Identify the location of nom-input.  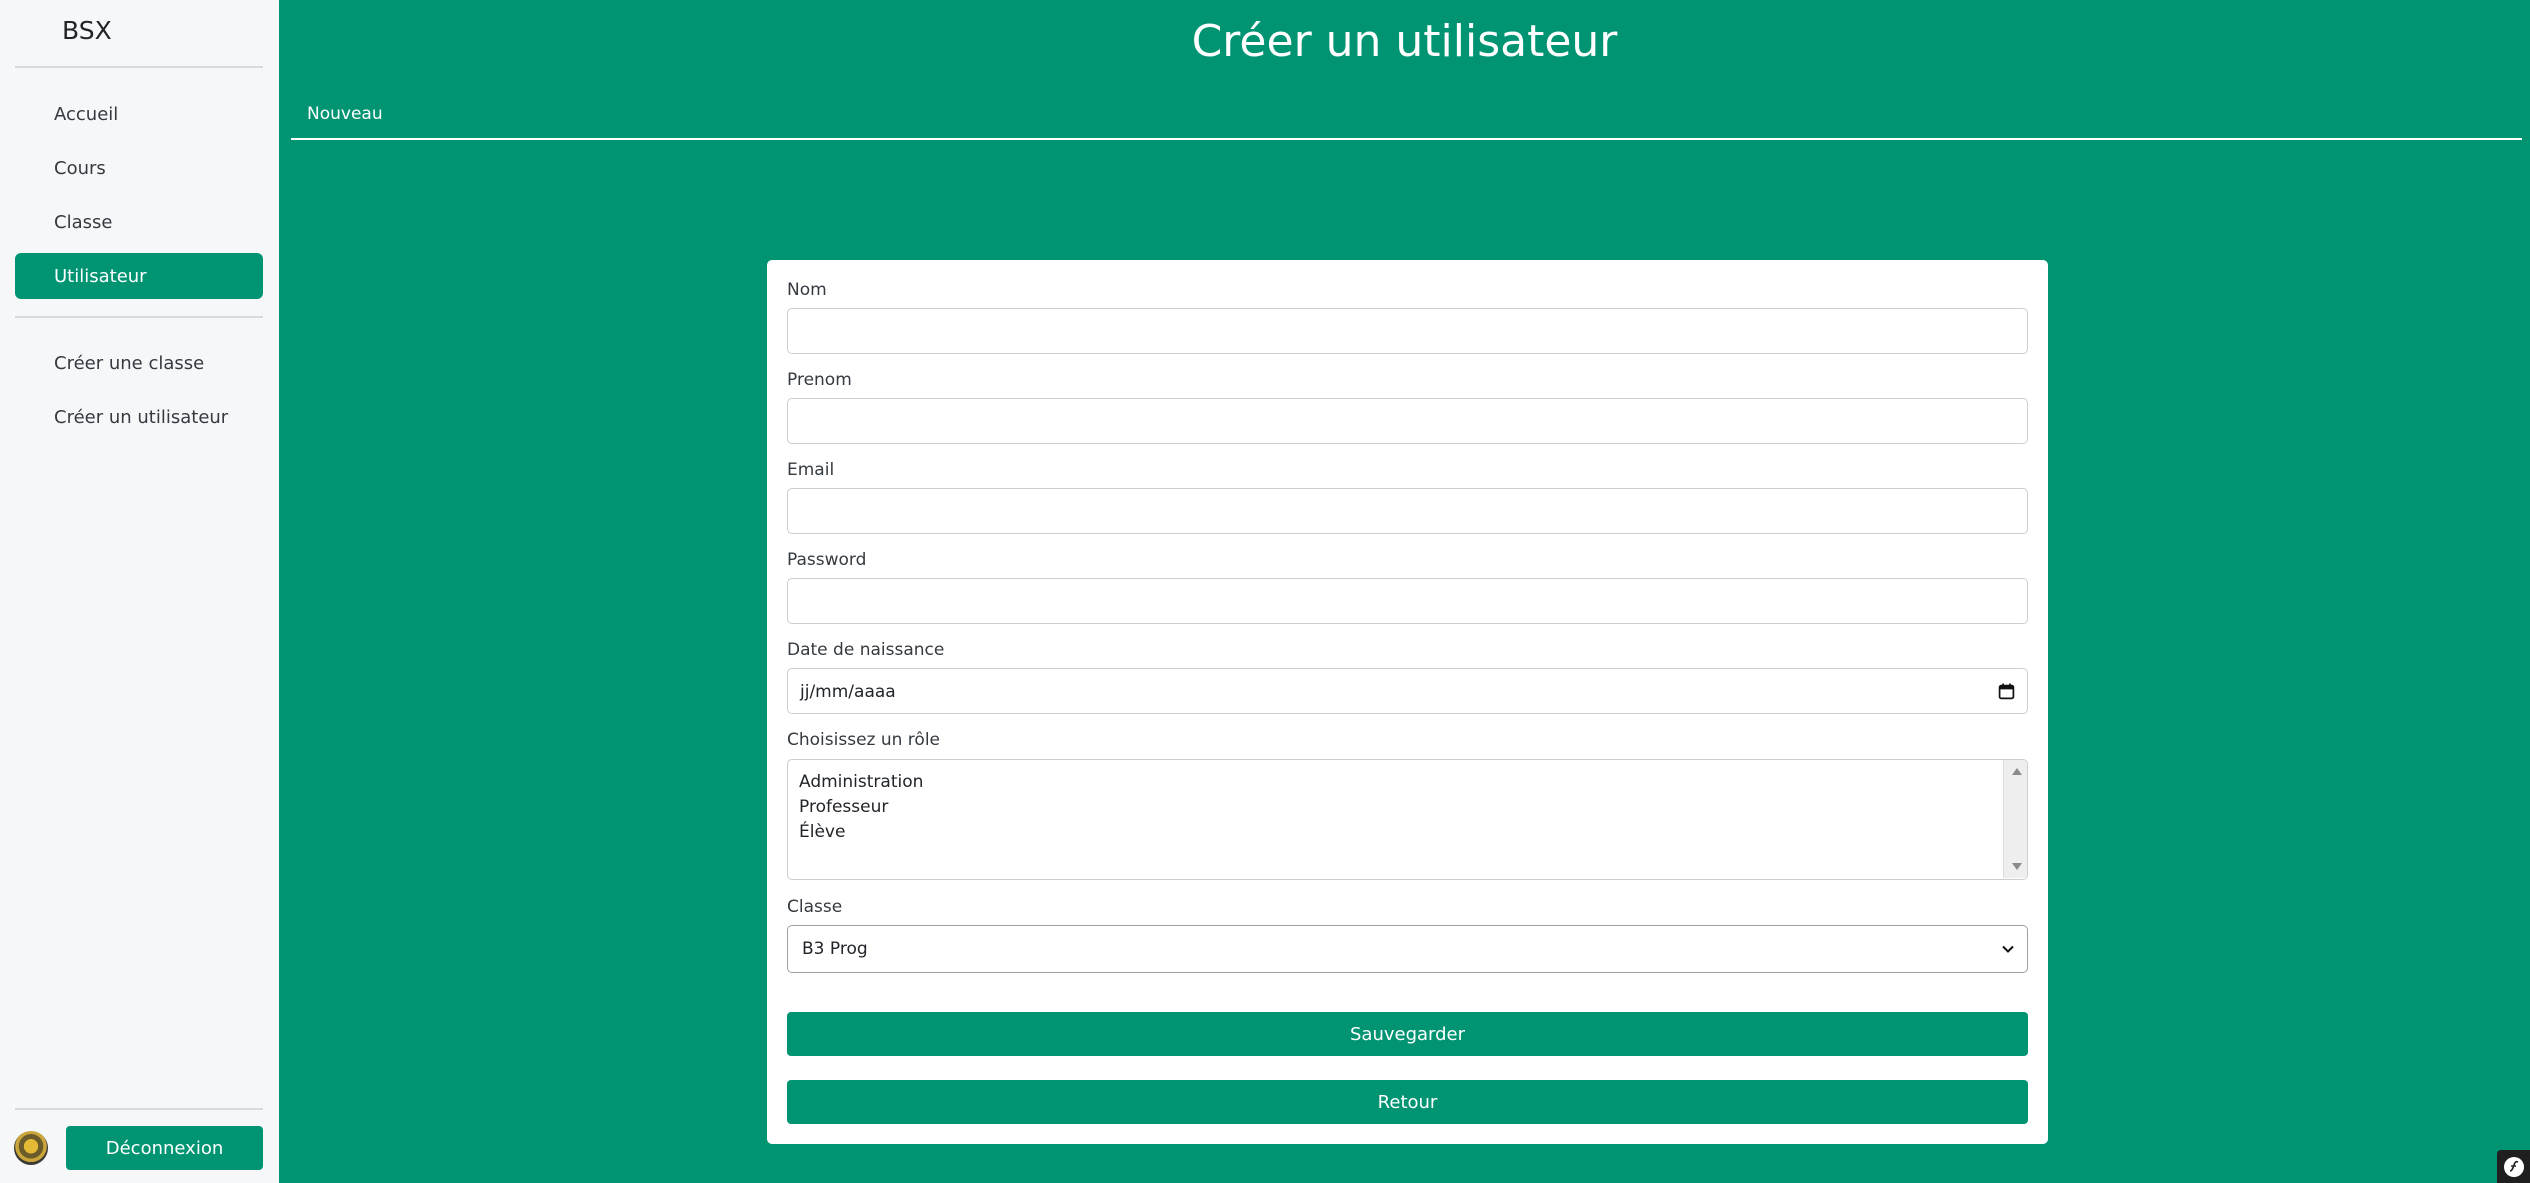
(1407, 331).